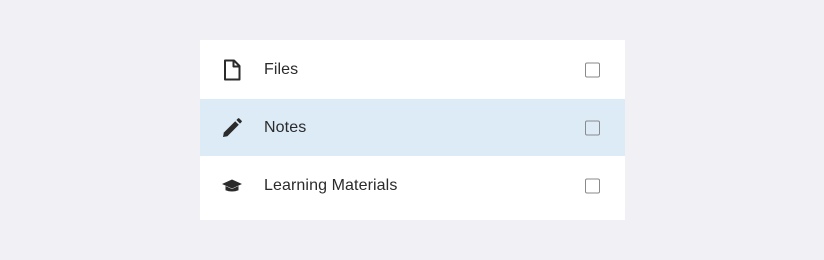  What do you see at coordinates (285, 127) in the screenshot?
I see `list-item-label: Notes` at bounding box center [285, 127].